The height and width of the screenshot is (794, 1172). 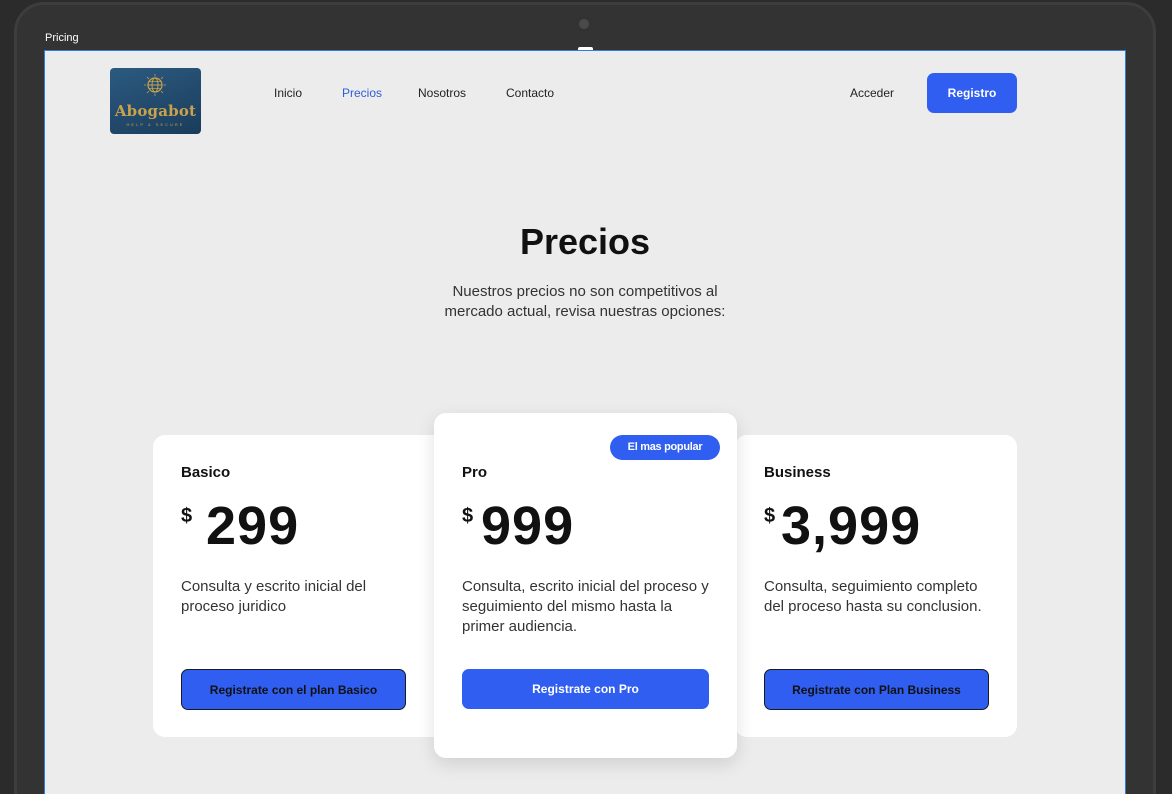 What do you see at coordinates (155, 111) in the screenshot?
I see `logo-brand: Abogabot` at bounding box center [155, 111].